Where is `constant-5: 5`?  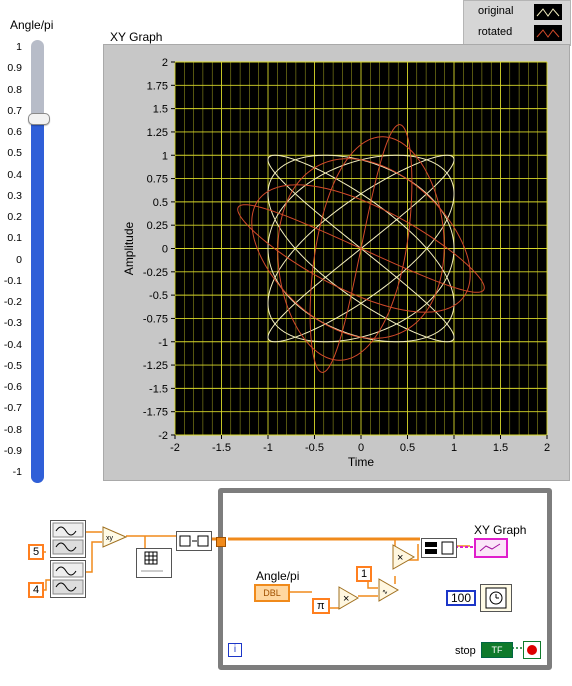
constant-5: 5 is located at coordinates (36, 552).